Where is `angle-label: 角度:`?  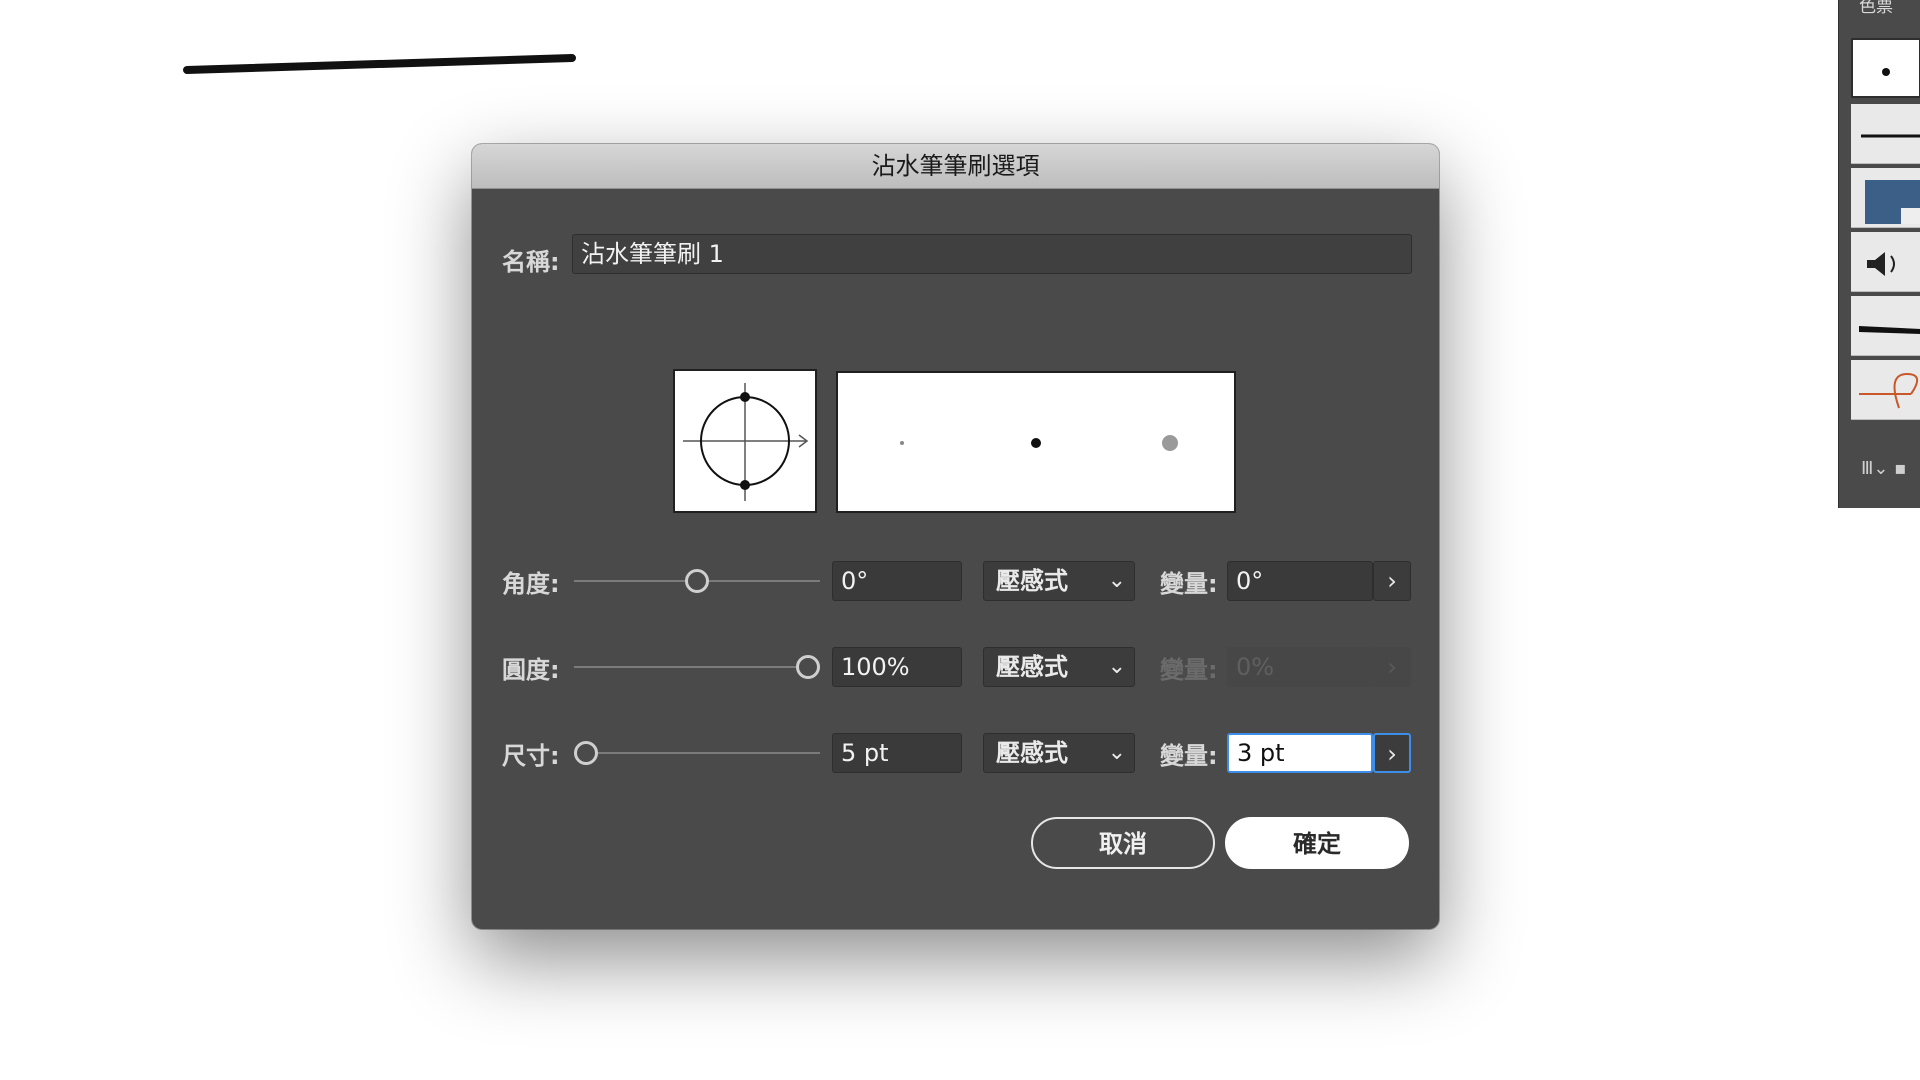
angle-label: 角度: is located at coordinates (531, 584).